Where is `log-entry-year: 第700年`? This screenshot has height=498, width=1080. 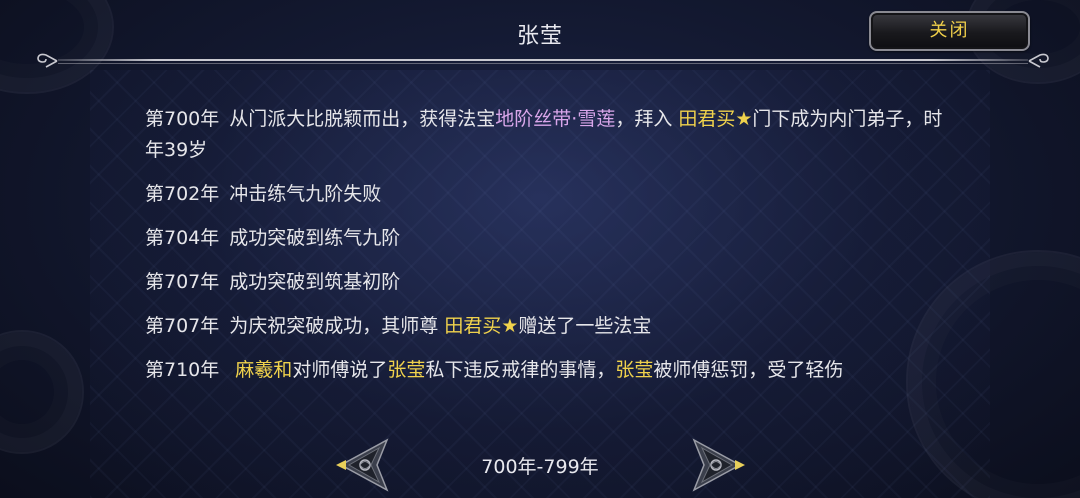
log-entry-year: 第700年 is located at coordinates (182, 119).